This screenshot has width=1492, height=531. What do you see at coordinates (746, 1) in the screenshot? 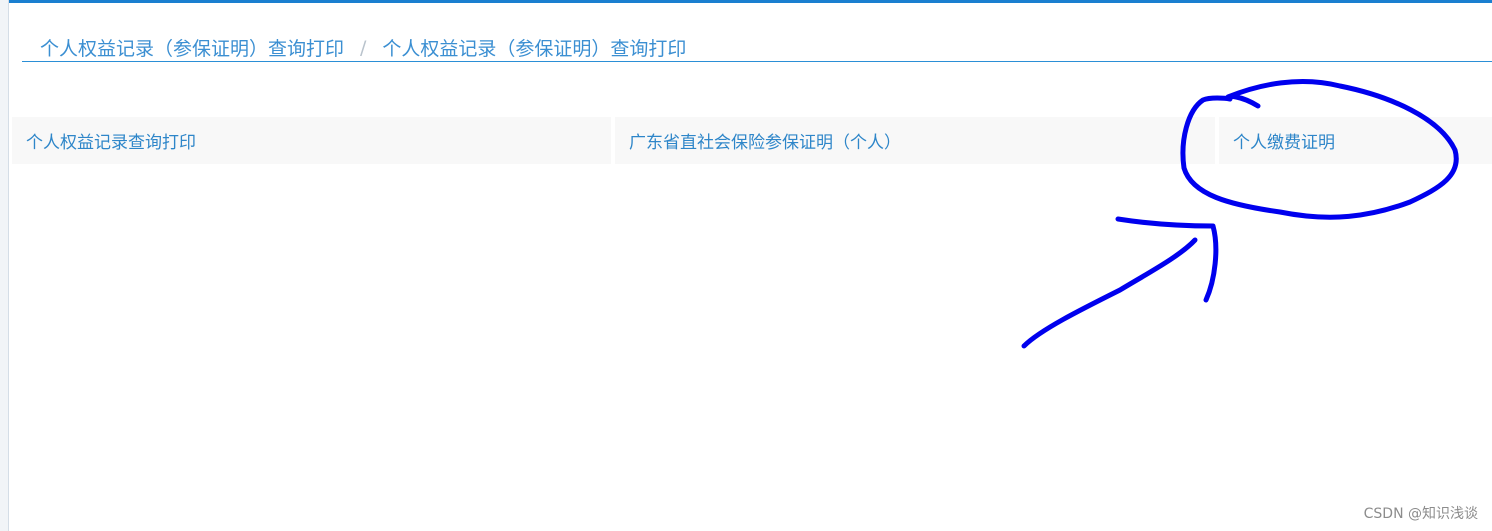
I see `top-border` at bounding box center [746, 1].